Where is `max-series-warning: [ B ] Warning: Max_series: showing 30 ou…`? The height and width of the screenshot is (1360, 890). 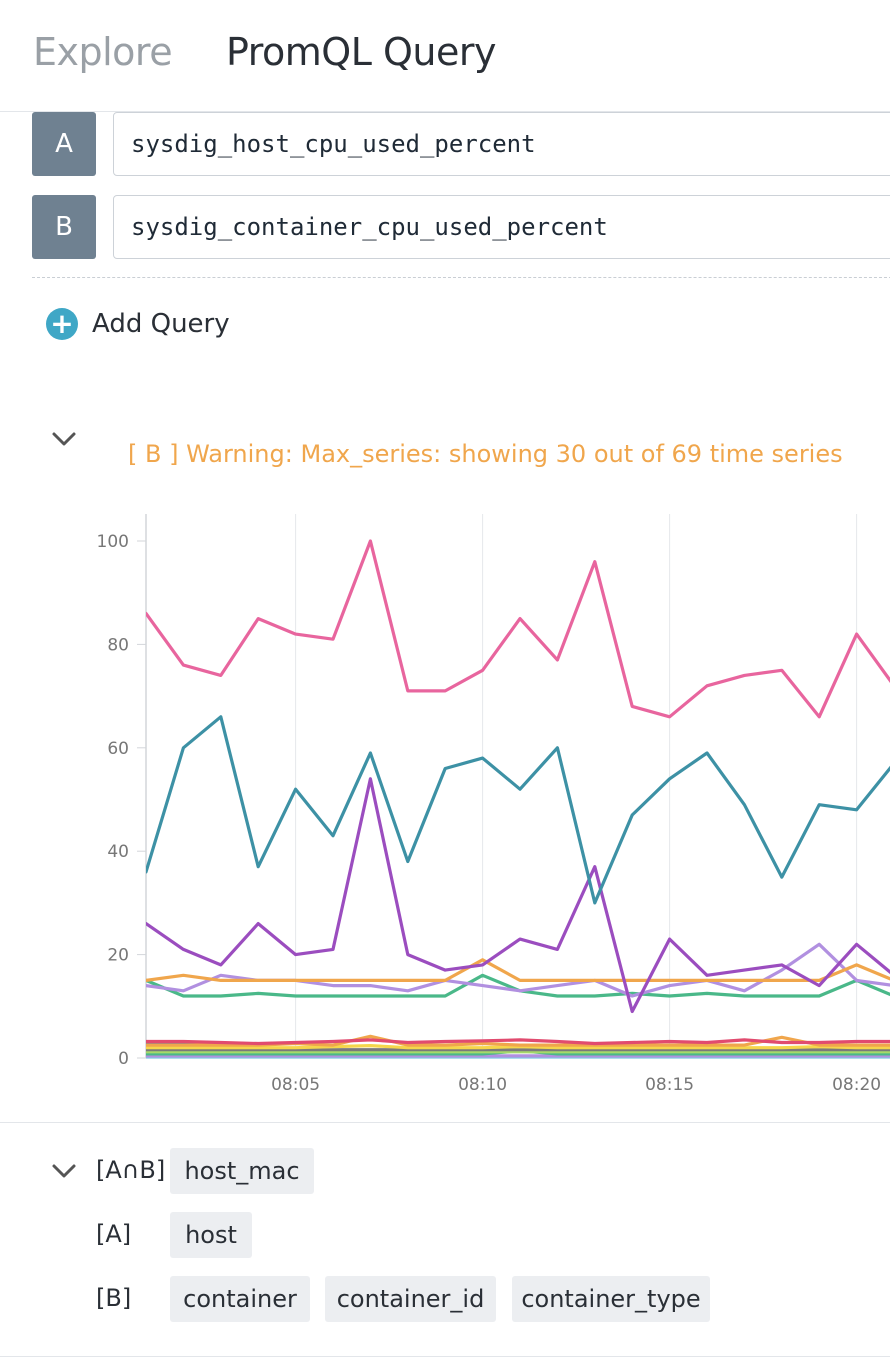
max-series-warning: [ B ] Warning: Max_series: showing 30 ou… is located at coordinates (485, 454).